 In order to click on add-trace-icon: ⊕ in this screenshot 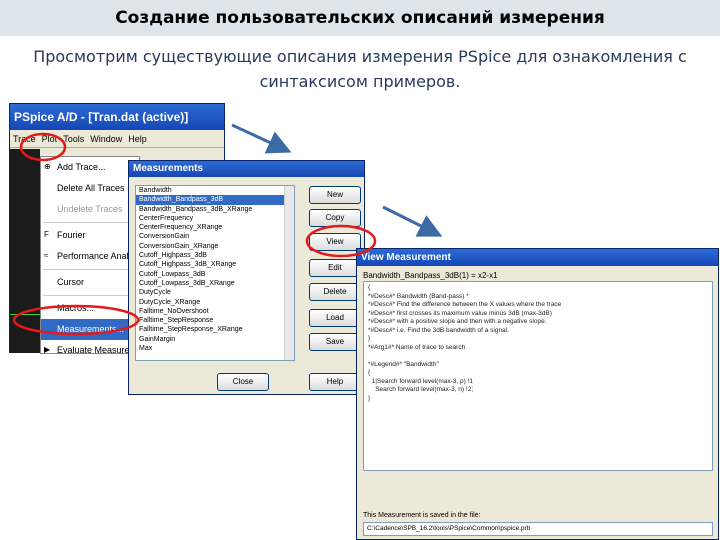, I will do `click(47, 166)`.